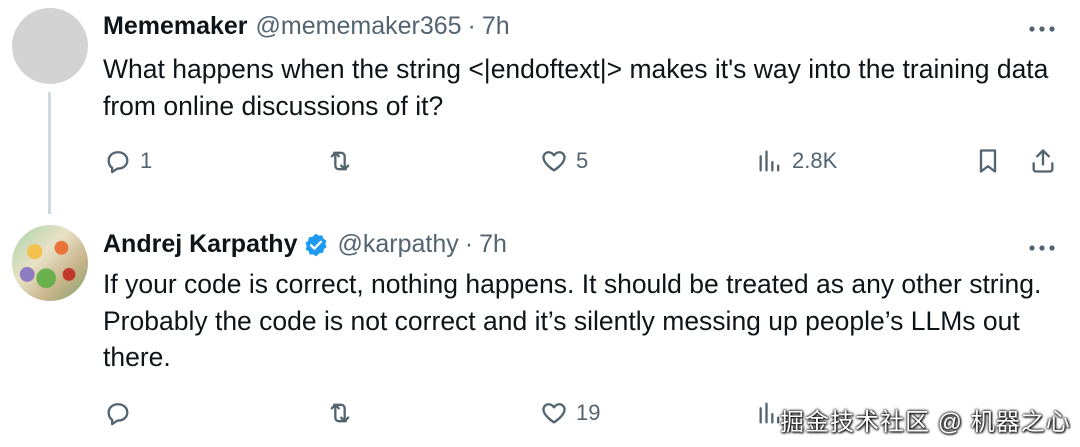  I want to click on thread-line, so click(49, 153).